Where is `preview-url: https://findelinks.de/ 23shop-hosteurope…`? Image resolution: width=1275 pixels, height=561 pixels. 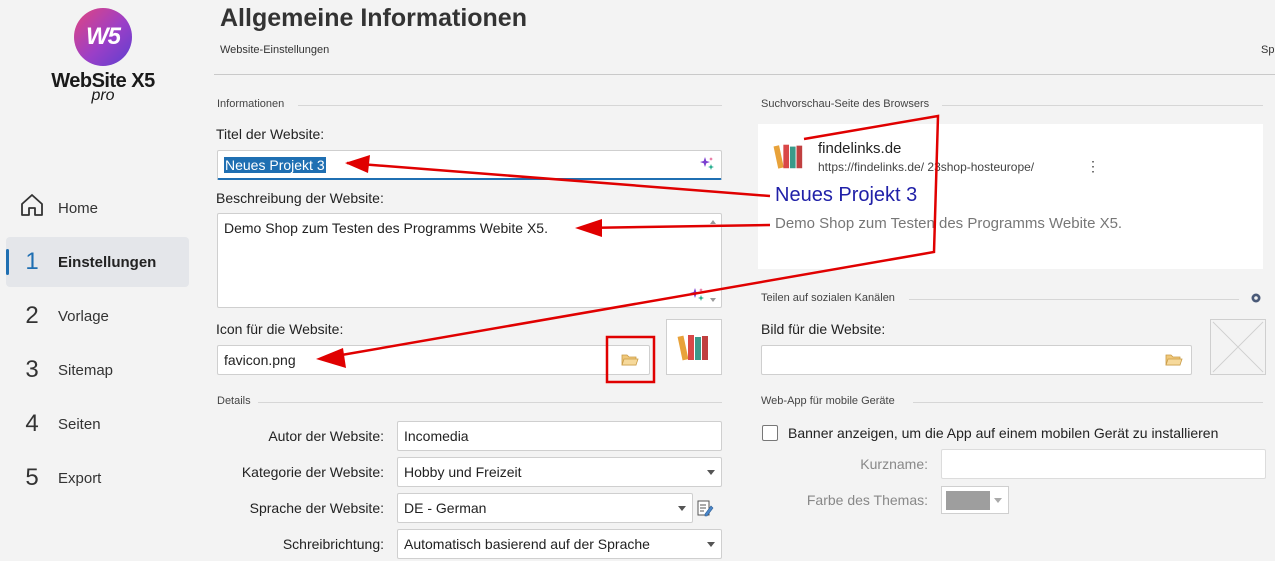
preview-url: https://findelinks.de/ 23shop-hosteurope… is located at coordinates (926, 167).